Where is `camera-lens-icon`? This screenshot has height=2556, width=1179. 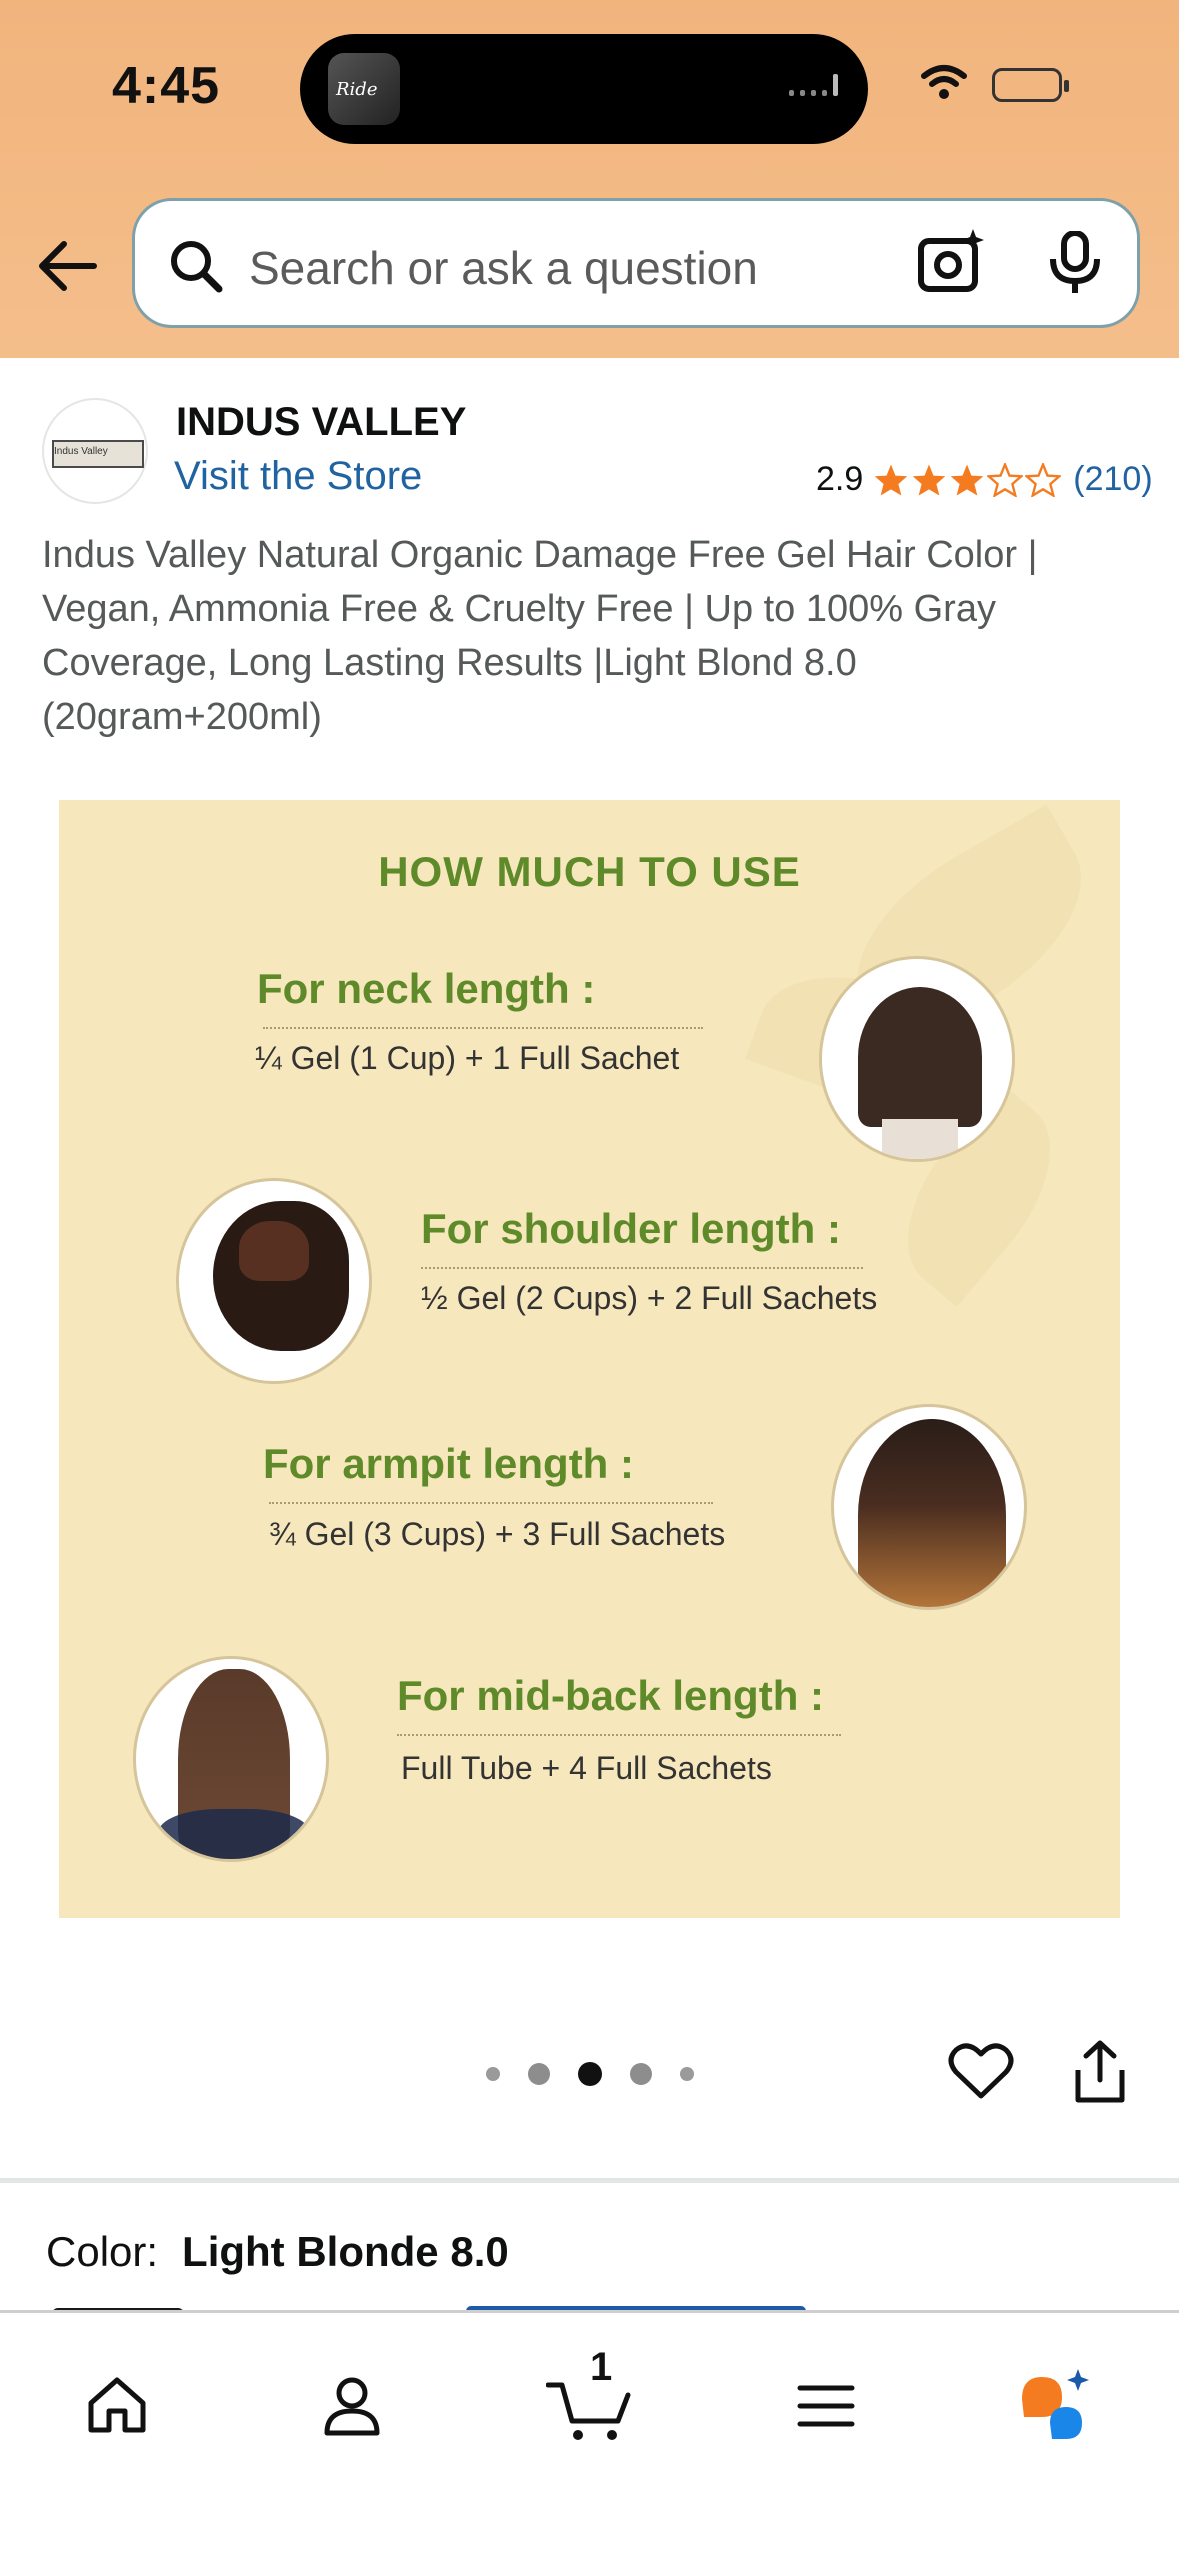
camera-lens-icon is located at coordinates (951, 263).